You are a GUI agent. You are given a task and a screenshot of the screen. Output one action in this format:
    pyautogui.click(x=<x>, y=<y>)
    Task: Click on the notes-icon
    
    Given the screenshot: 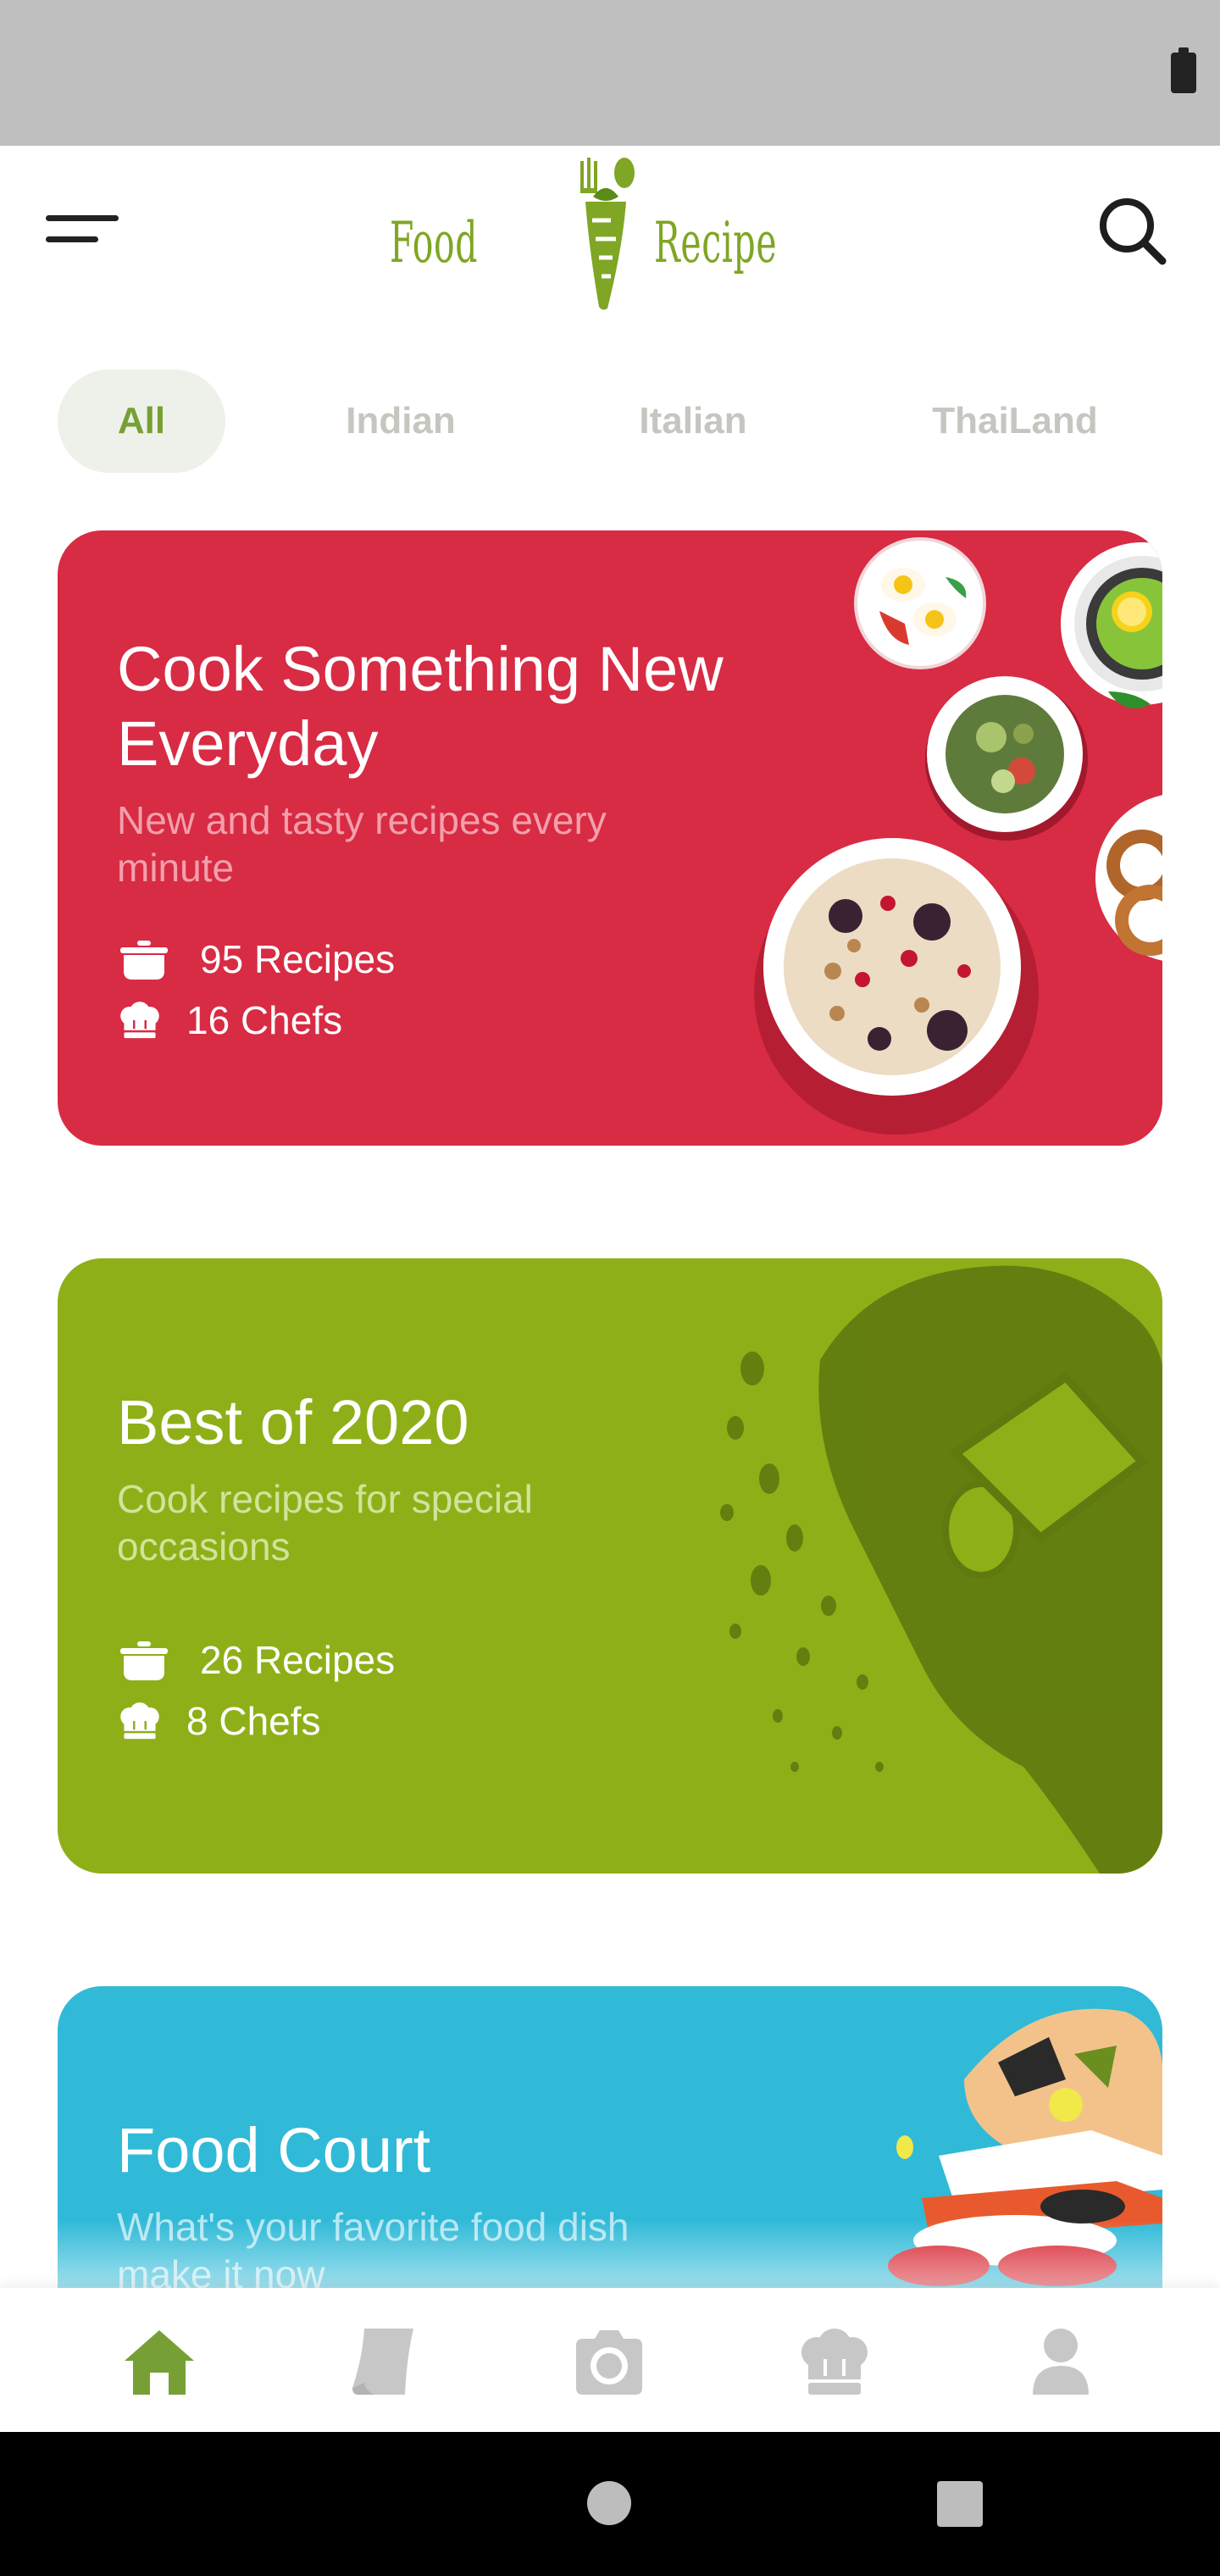 What is the action you would take?
    pyautogui.click(x=384, y=2361)
    